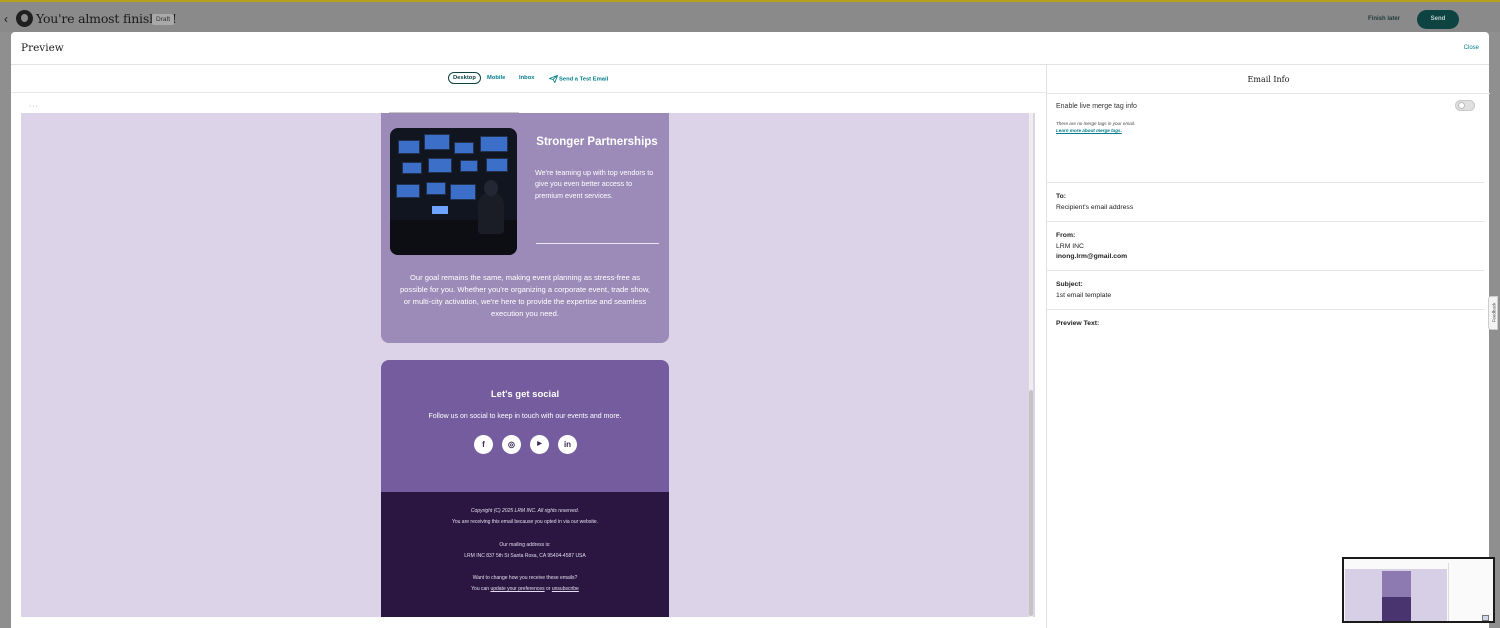 Image resolution: width=1500 pixels, height=628 pixels. Describe the element at coordinates (553, 79) in the screenshot. I see `paper-plane-icon` at that location.